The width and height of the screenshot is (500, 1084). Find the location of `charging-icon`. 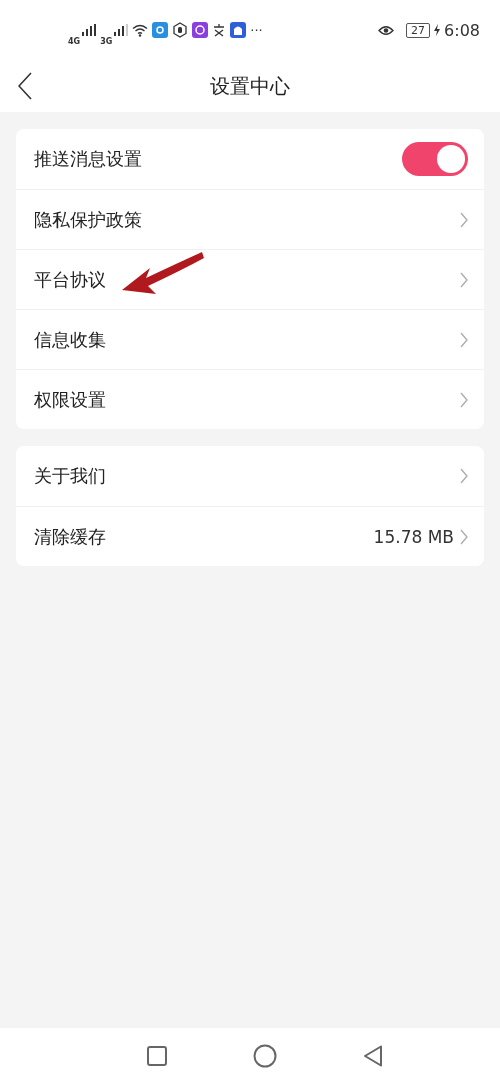

charging-icon is located at coordinates (437, 30).